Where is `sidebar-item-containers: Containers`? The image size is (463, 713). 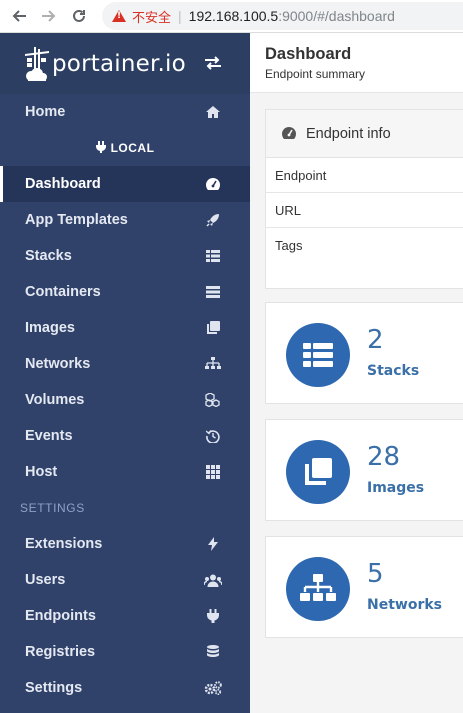 sidebar-item-containers: Containers is located at coordinates (125, 292).